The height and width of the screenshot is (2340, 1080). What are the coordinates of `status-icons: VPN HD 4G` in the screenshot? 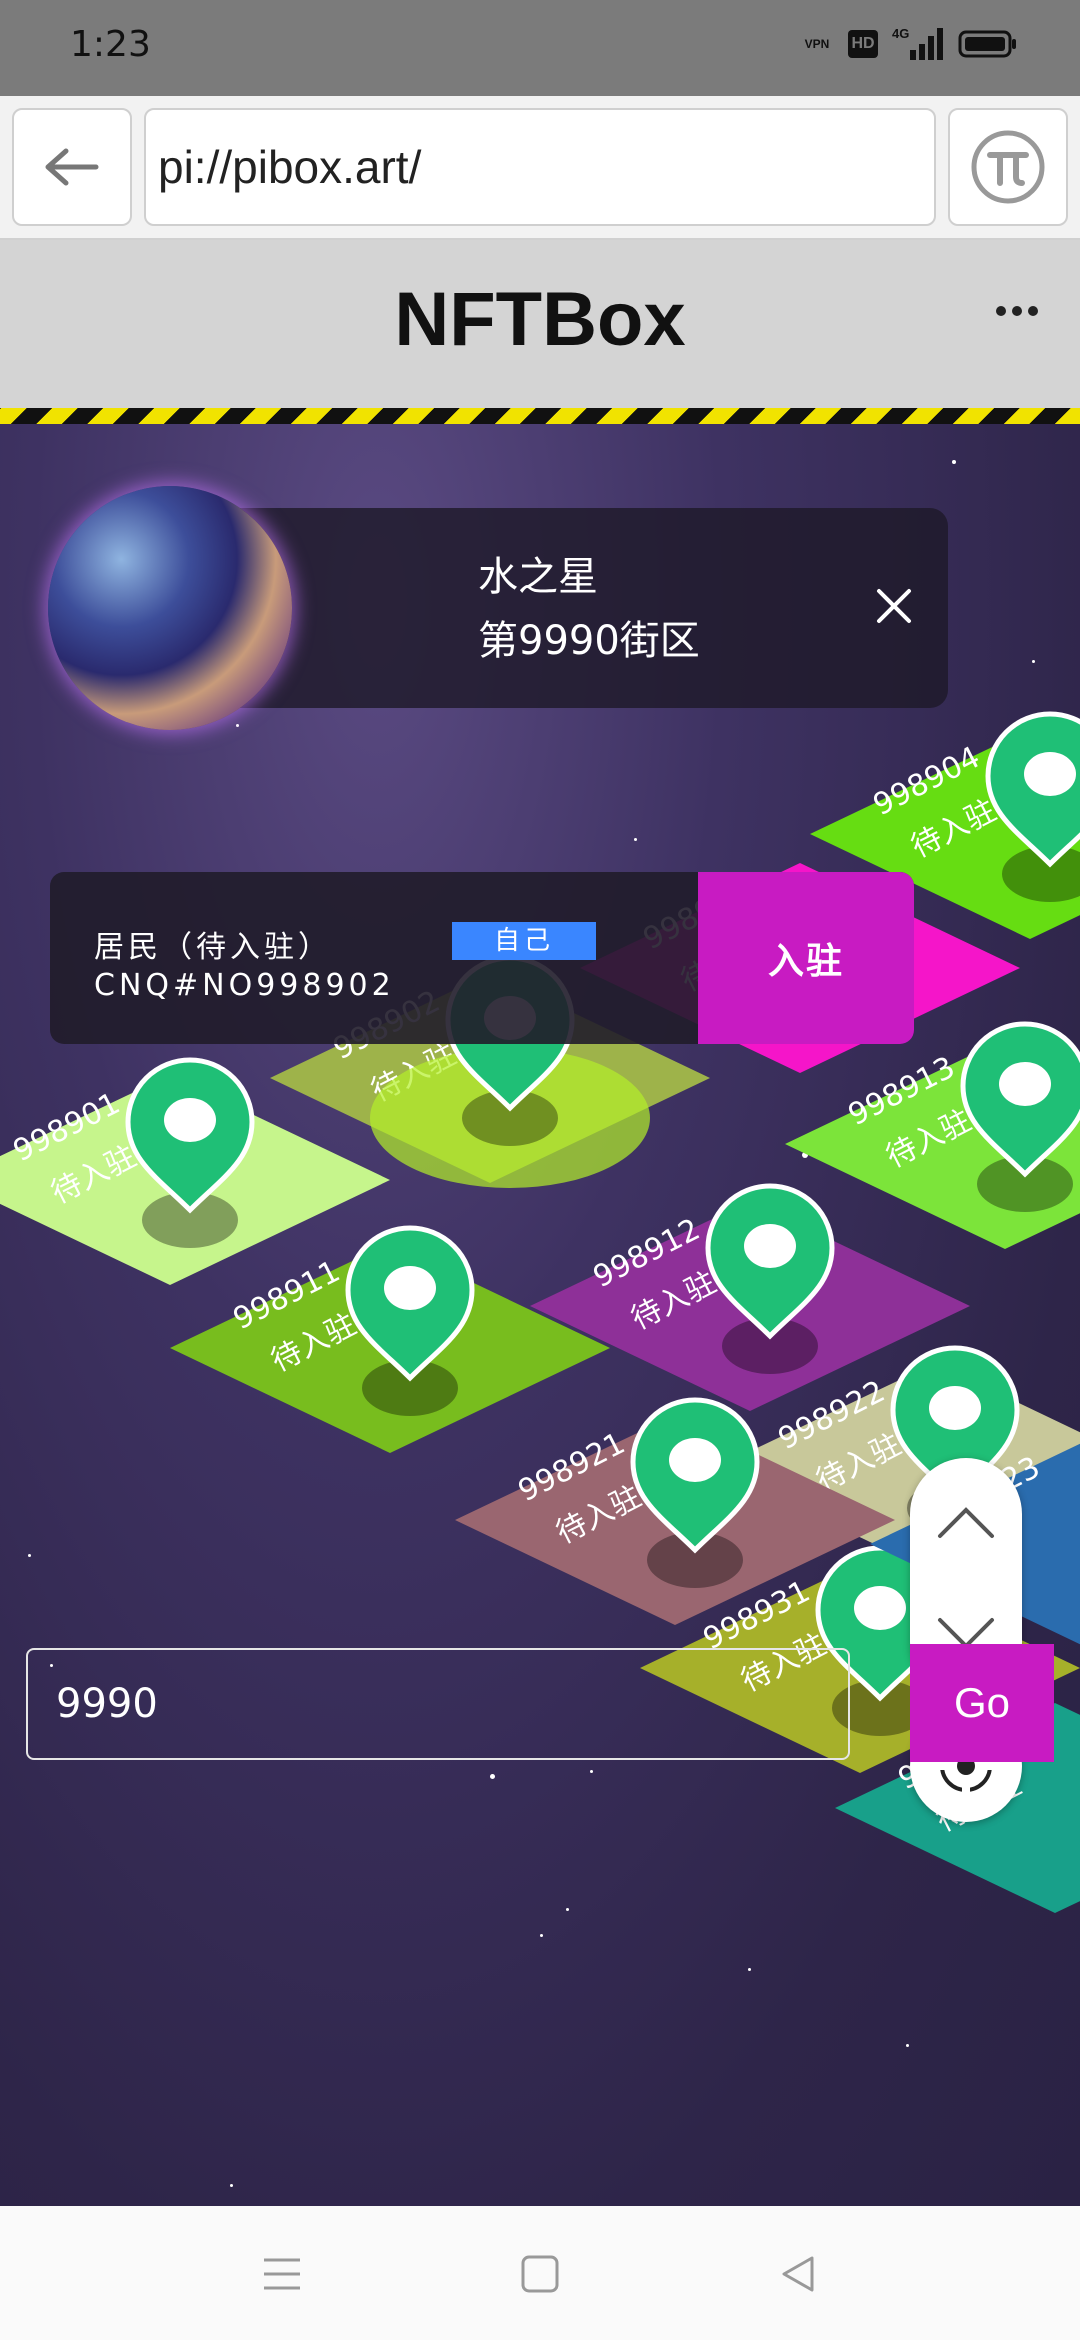 It's located at (909, 44).